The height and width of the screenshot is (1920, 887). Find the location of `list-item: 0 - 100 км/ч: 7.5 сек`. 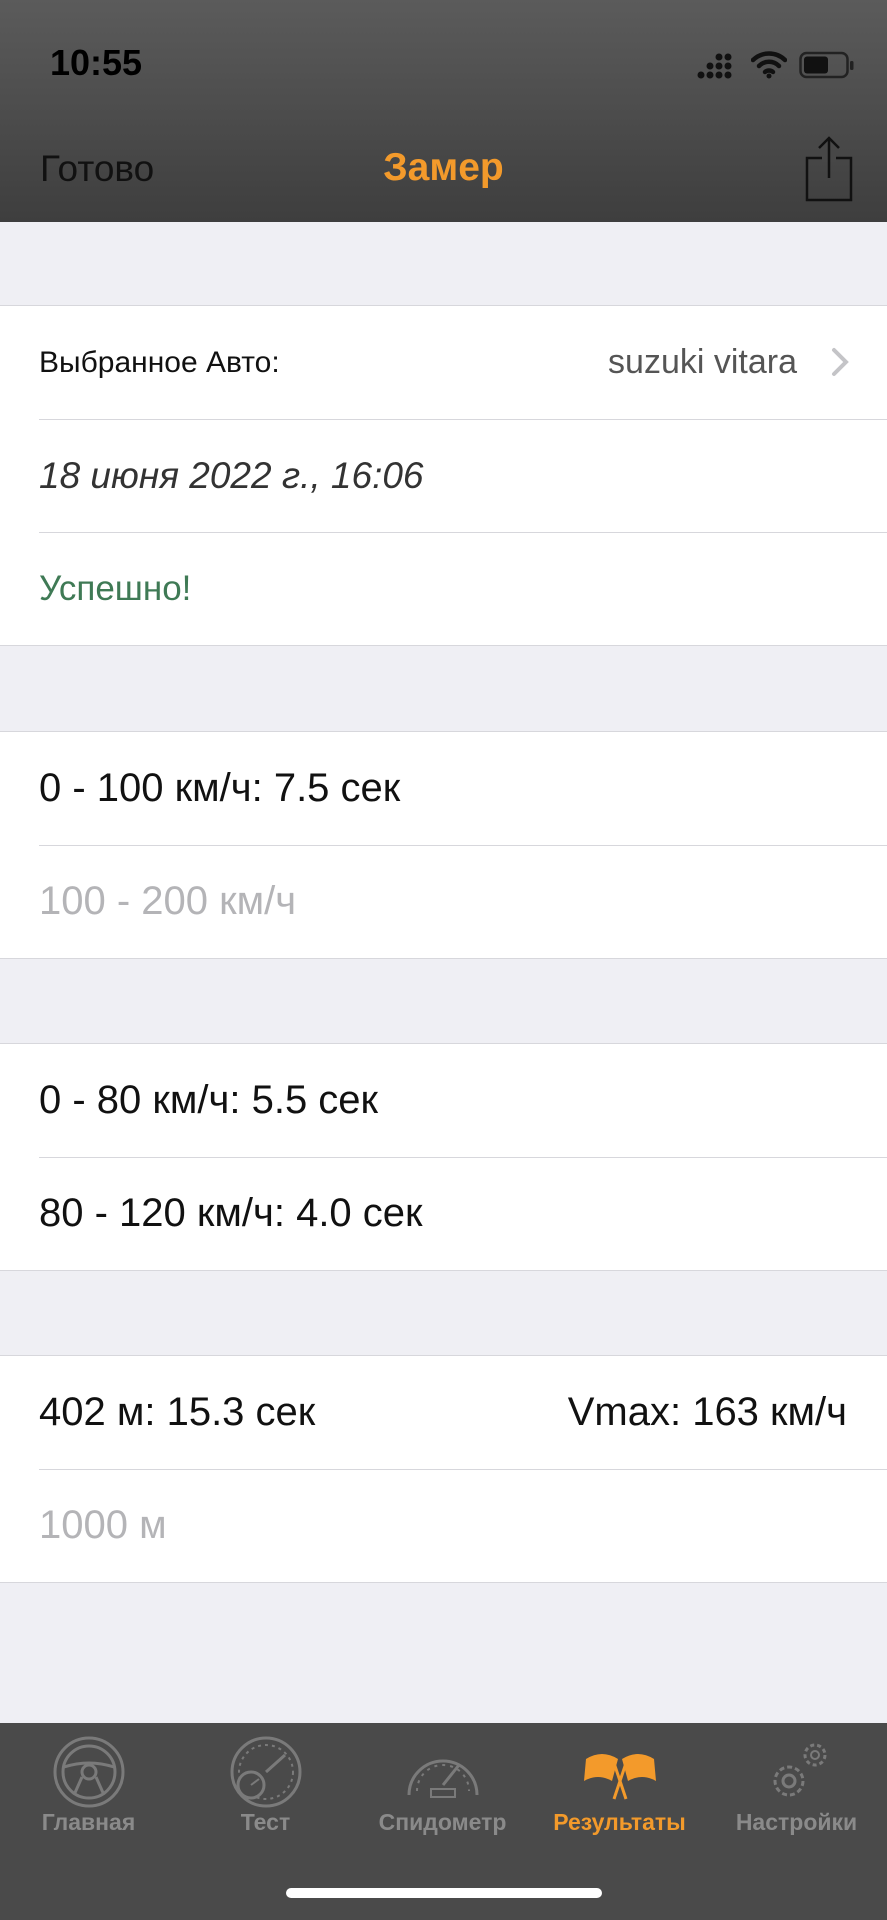

list-item: 0 - 100 км/ч: 7.5 сек is located at coordinates (443, 788).